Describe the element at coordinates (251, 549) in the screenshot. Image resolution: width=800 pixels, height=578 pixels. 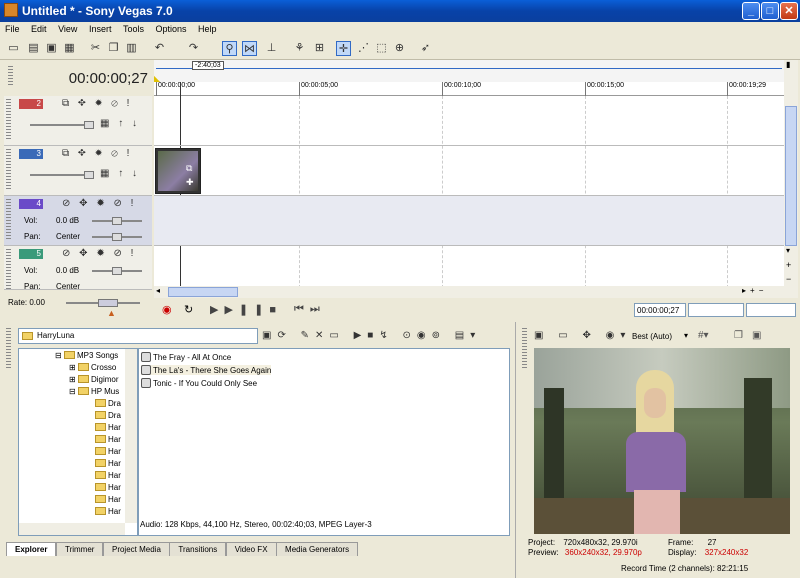
I see `tab-video-fx: Video FX` at that location.